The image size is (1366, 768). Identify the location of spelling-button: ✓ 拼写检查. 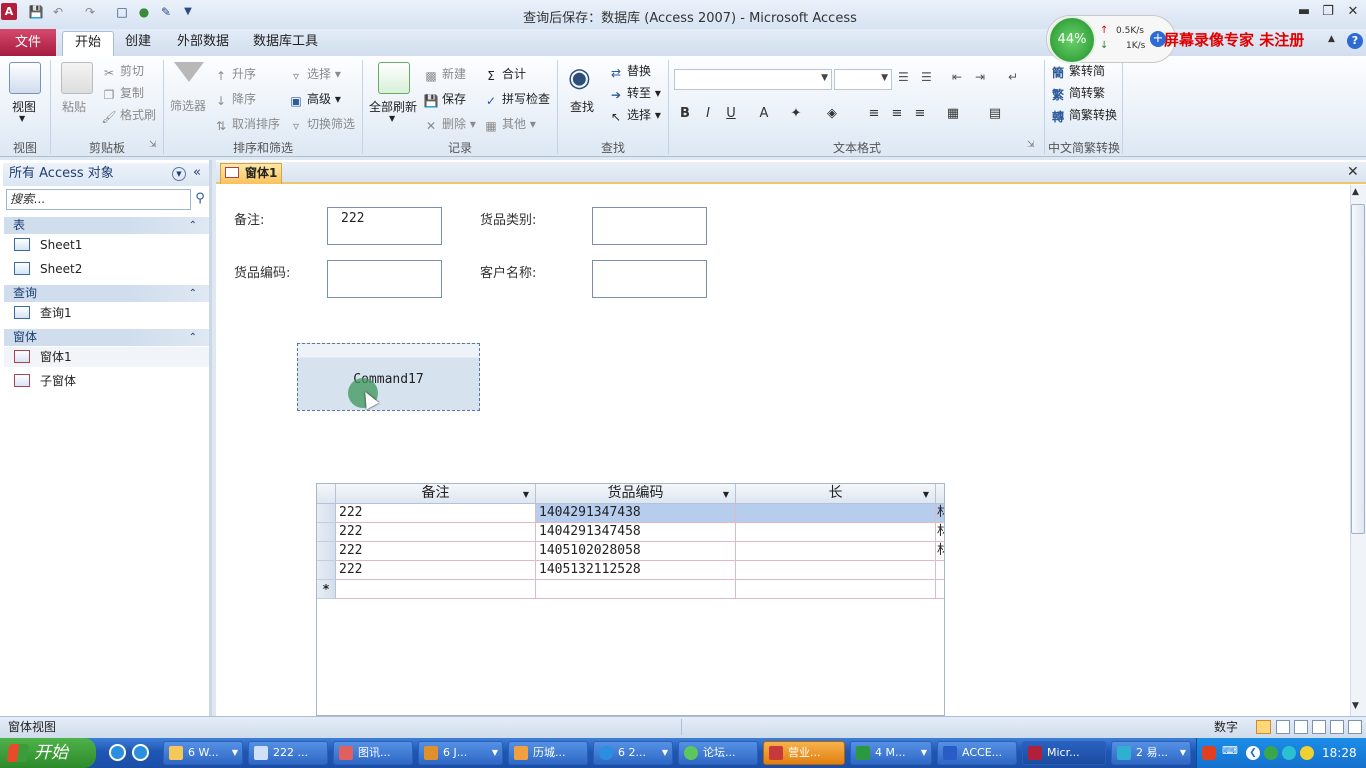
(516, 99).